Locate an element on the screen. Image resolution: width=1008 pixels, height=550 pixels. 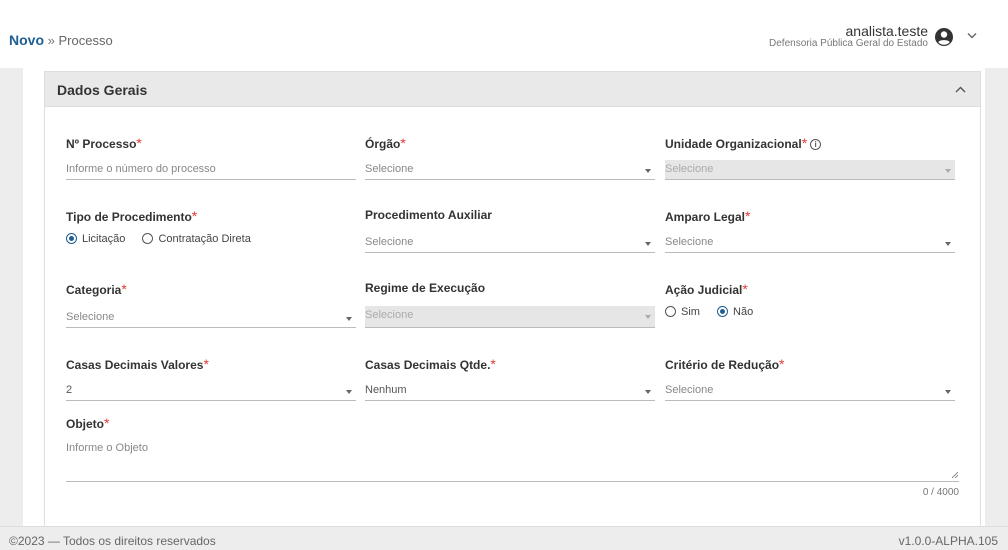
unidade-value: Selecione is located at coordinates (689, 169).